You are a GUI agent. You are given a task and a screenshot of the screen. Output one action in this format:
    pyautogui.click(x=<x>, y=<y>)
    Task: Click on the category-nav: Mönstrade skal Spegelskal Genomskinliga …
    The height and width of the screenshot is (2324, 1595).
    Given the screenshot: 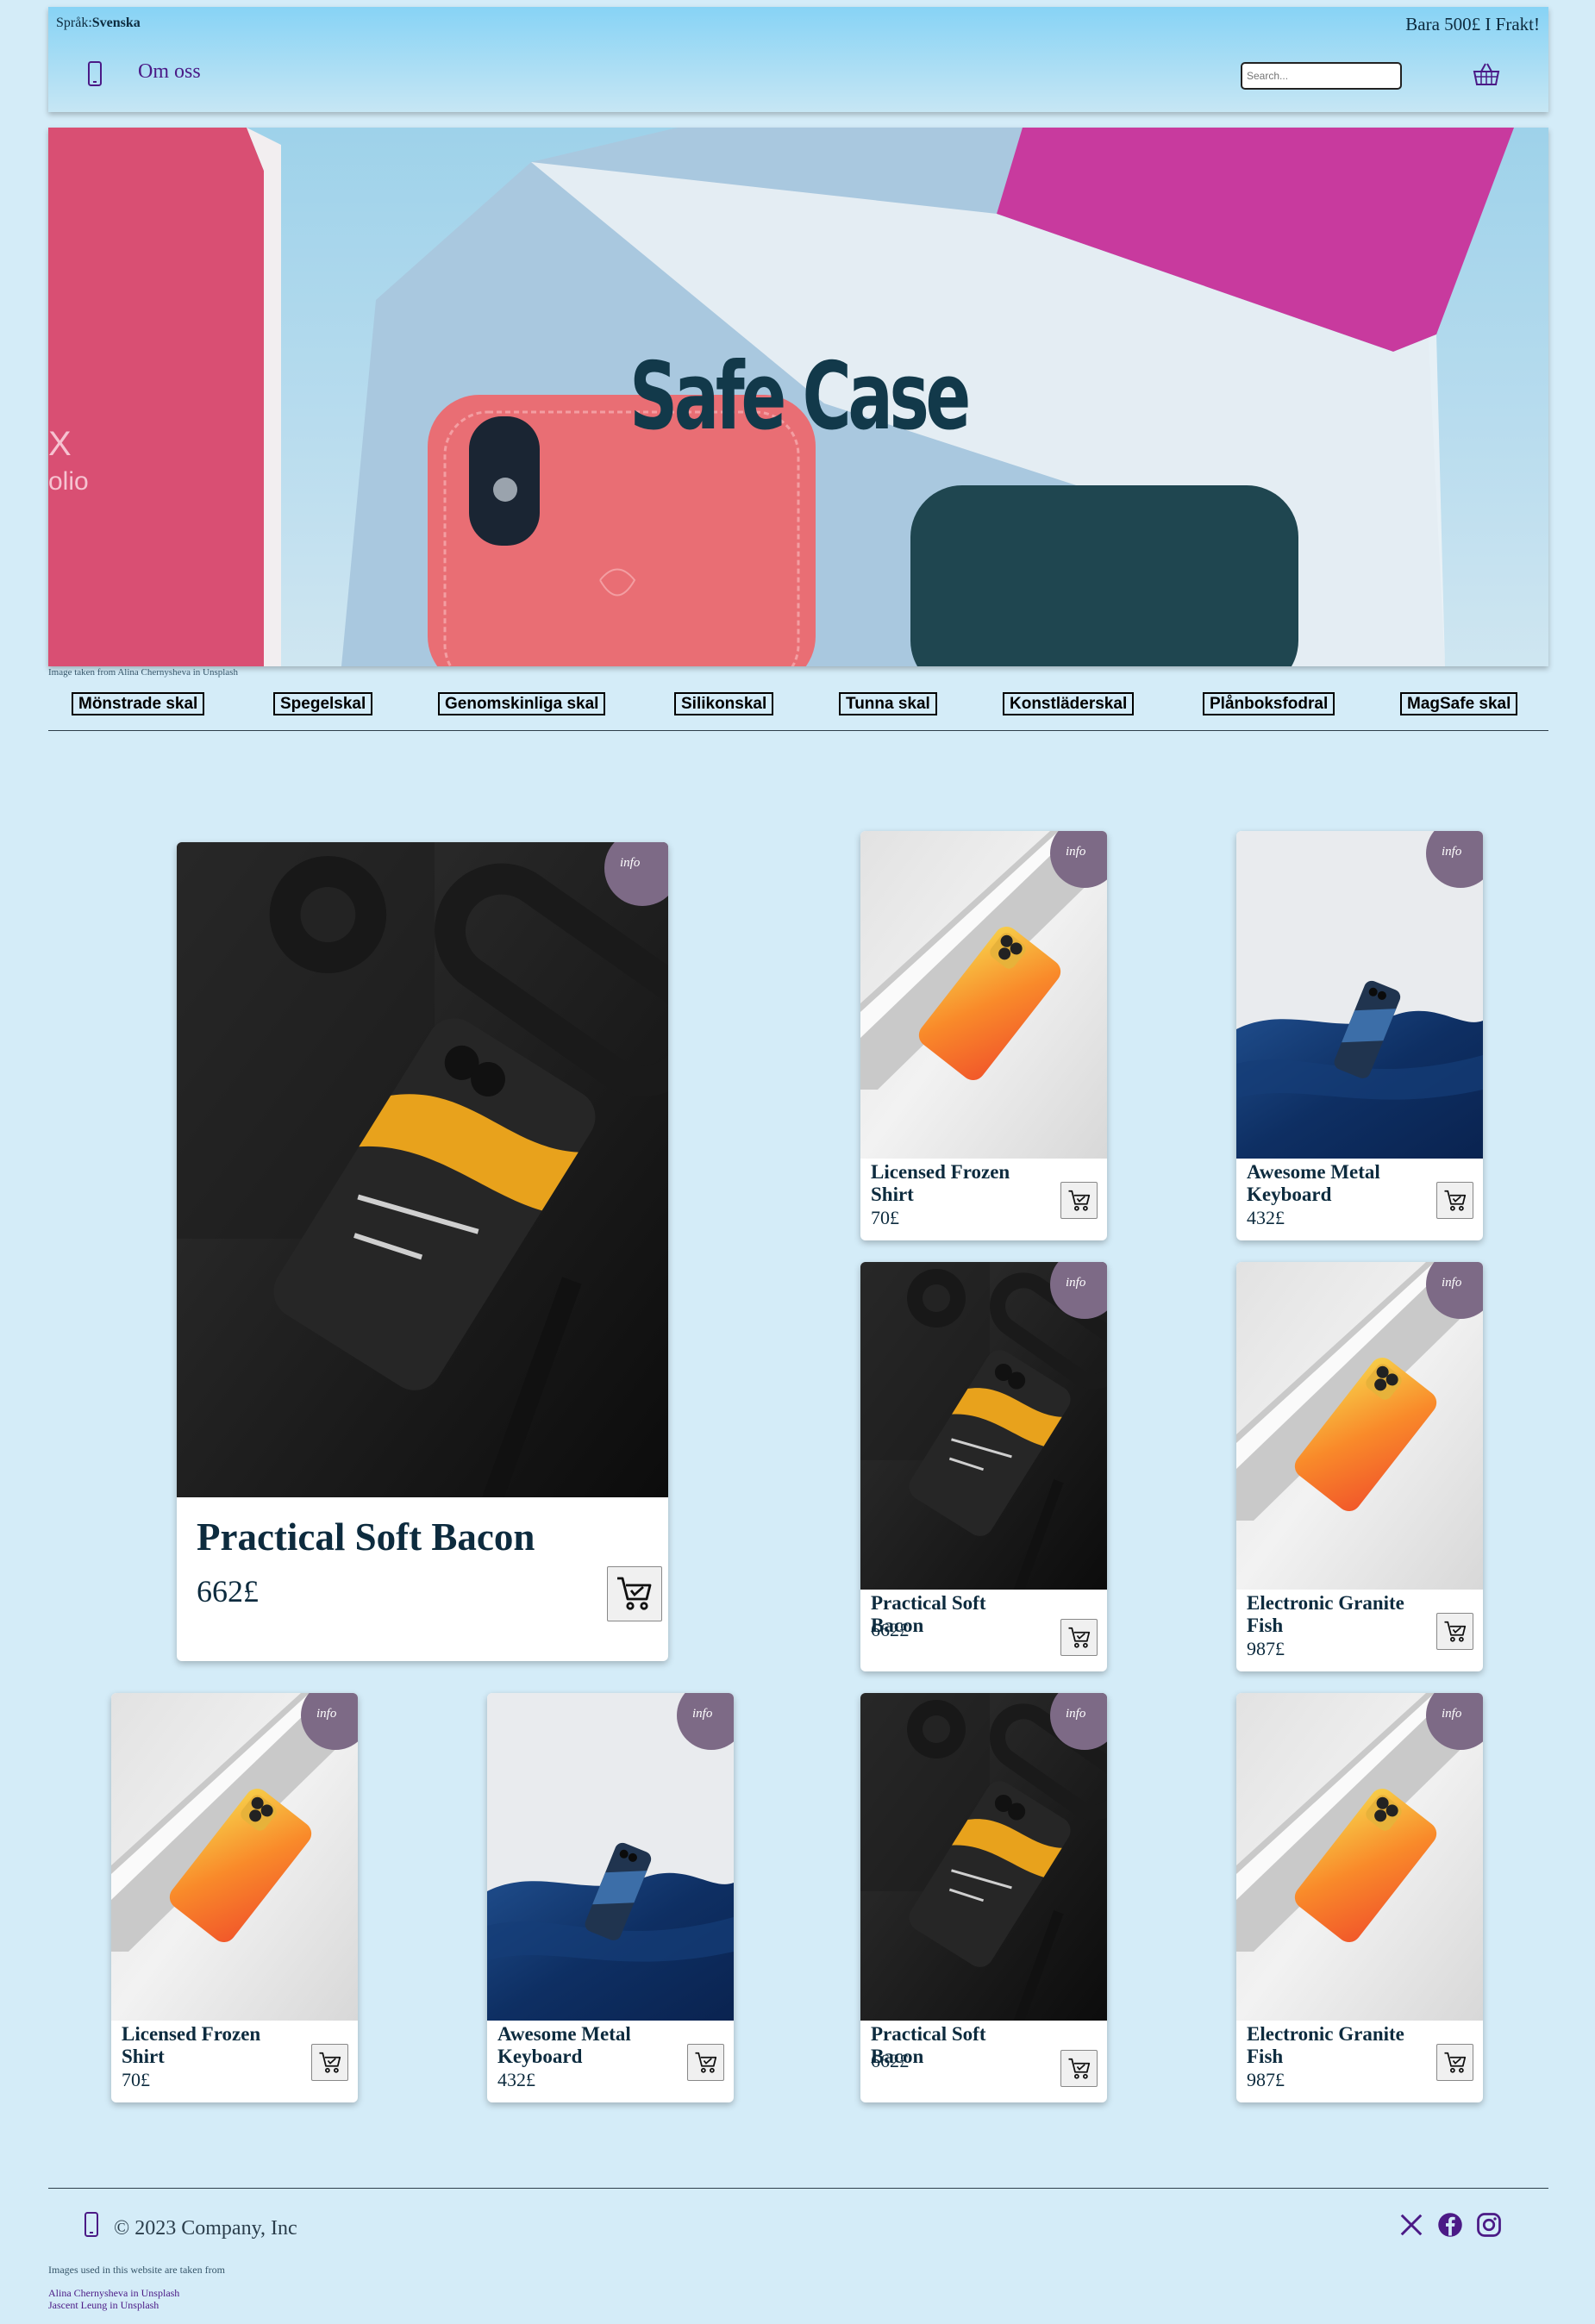 What is the action you would take?
    pyautogui.click(x=798, y=710)
    